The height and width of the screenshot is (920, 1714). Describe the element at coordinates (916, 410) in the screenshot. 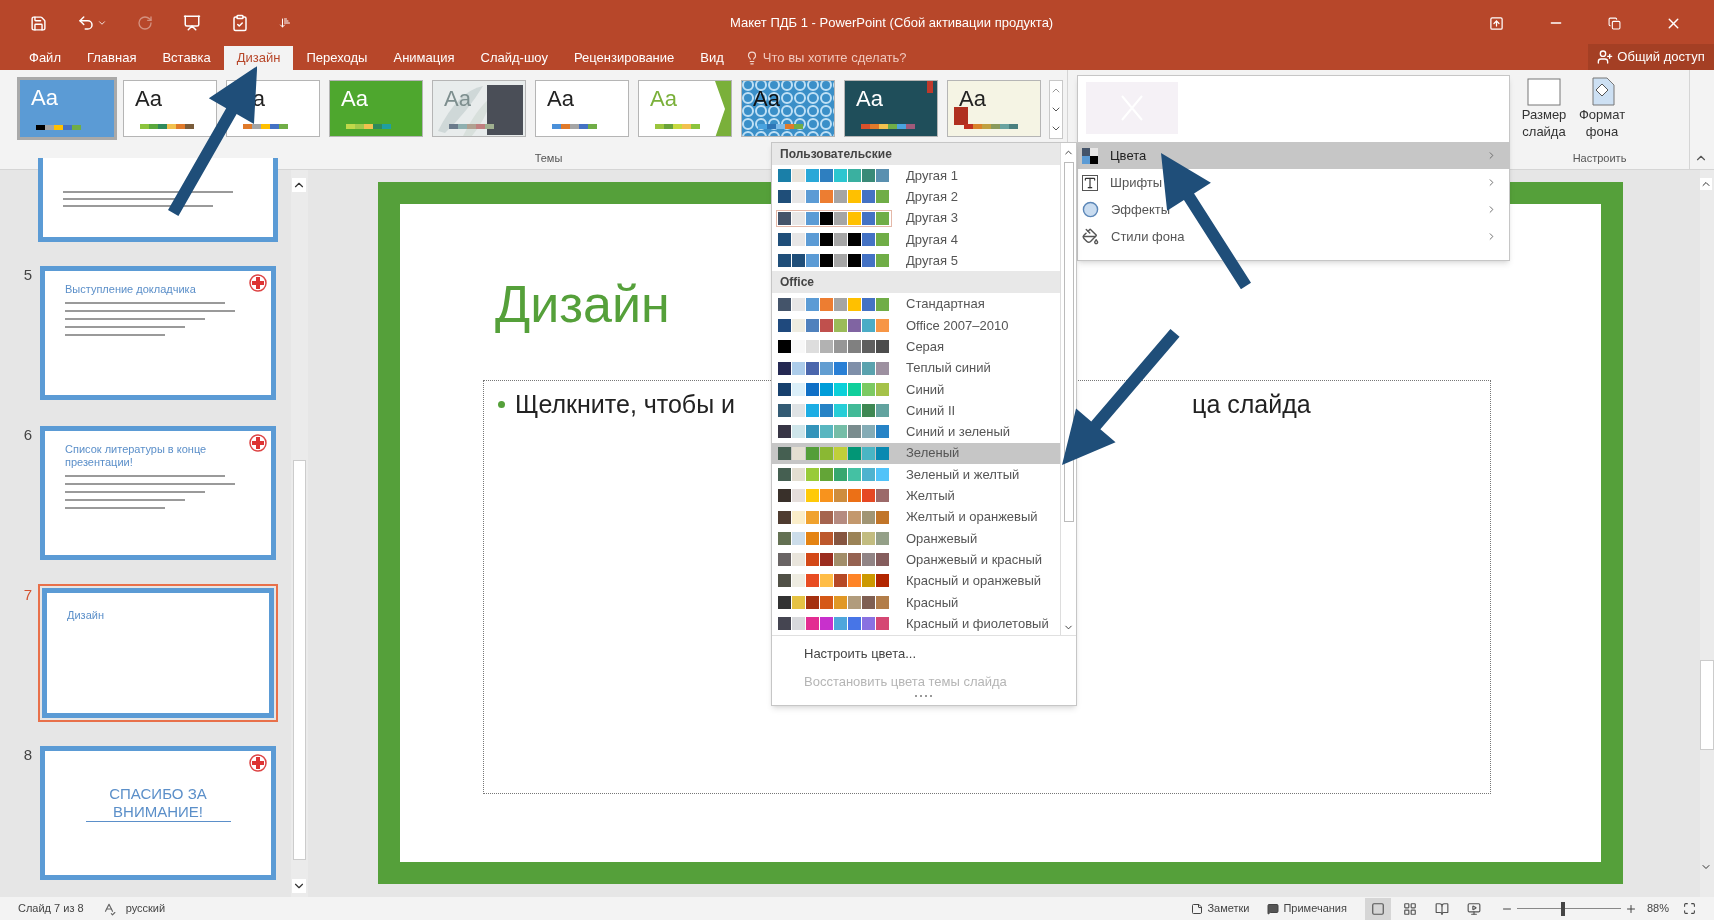

I see `color-scheme-item: Синий II` at that location.